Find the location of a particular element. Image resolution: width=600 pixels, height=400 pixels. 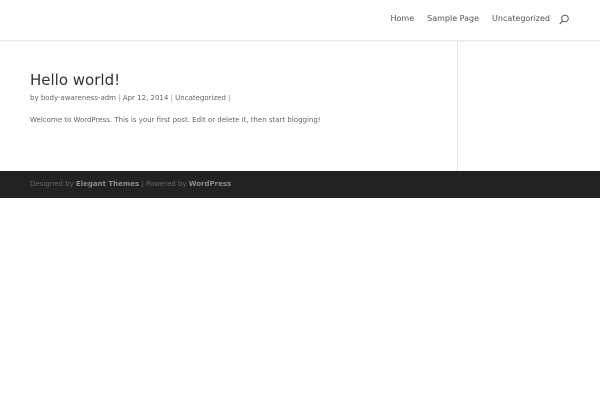

site-header: Home Sample Page Uncategorized is located at coordinates (300, 20).